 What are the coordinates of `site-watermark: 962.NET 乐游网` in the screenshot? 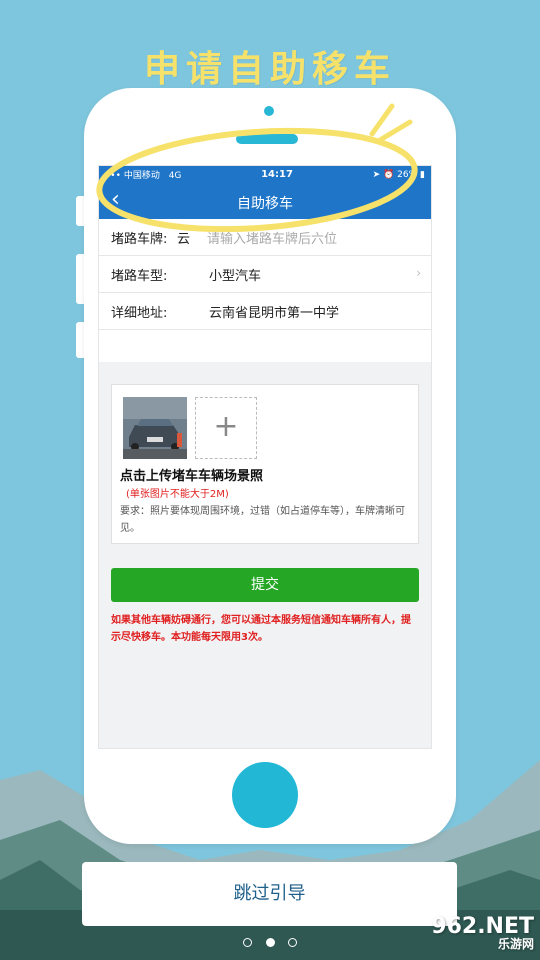 It's located at (482, 933).